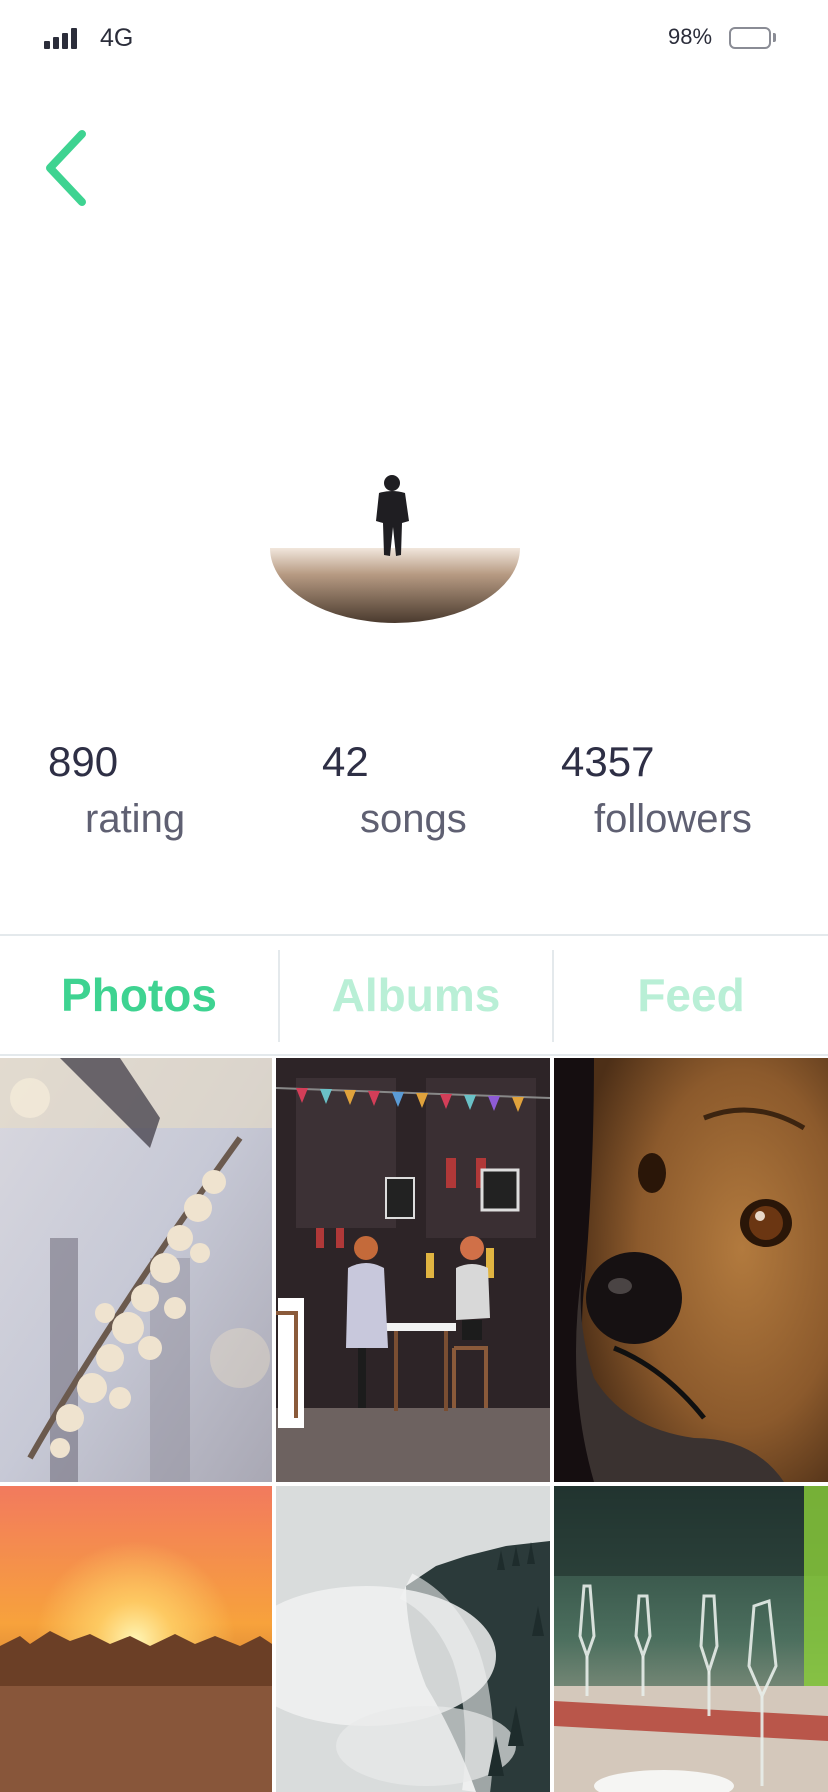  What do you see at coordinates (414, 40) in the screenshot?
I see `status-bar: 4G 98%` at bounding box center [414, 40].